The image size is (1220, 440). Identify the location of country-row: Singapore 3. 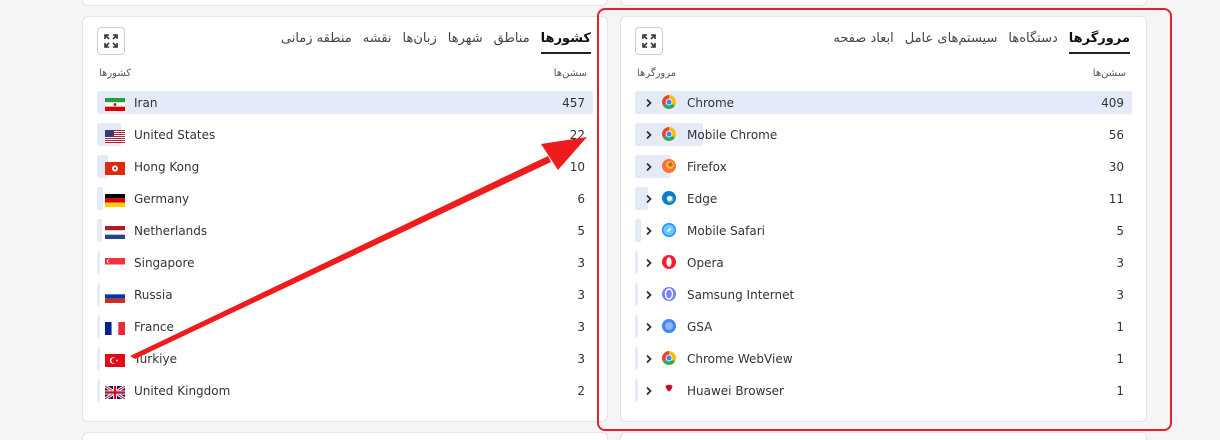
(345, 266).